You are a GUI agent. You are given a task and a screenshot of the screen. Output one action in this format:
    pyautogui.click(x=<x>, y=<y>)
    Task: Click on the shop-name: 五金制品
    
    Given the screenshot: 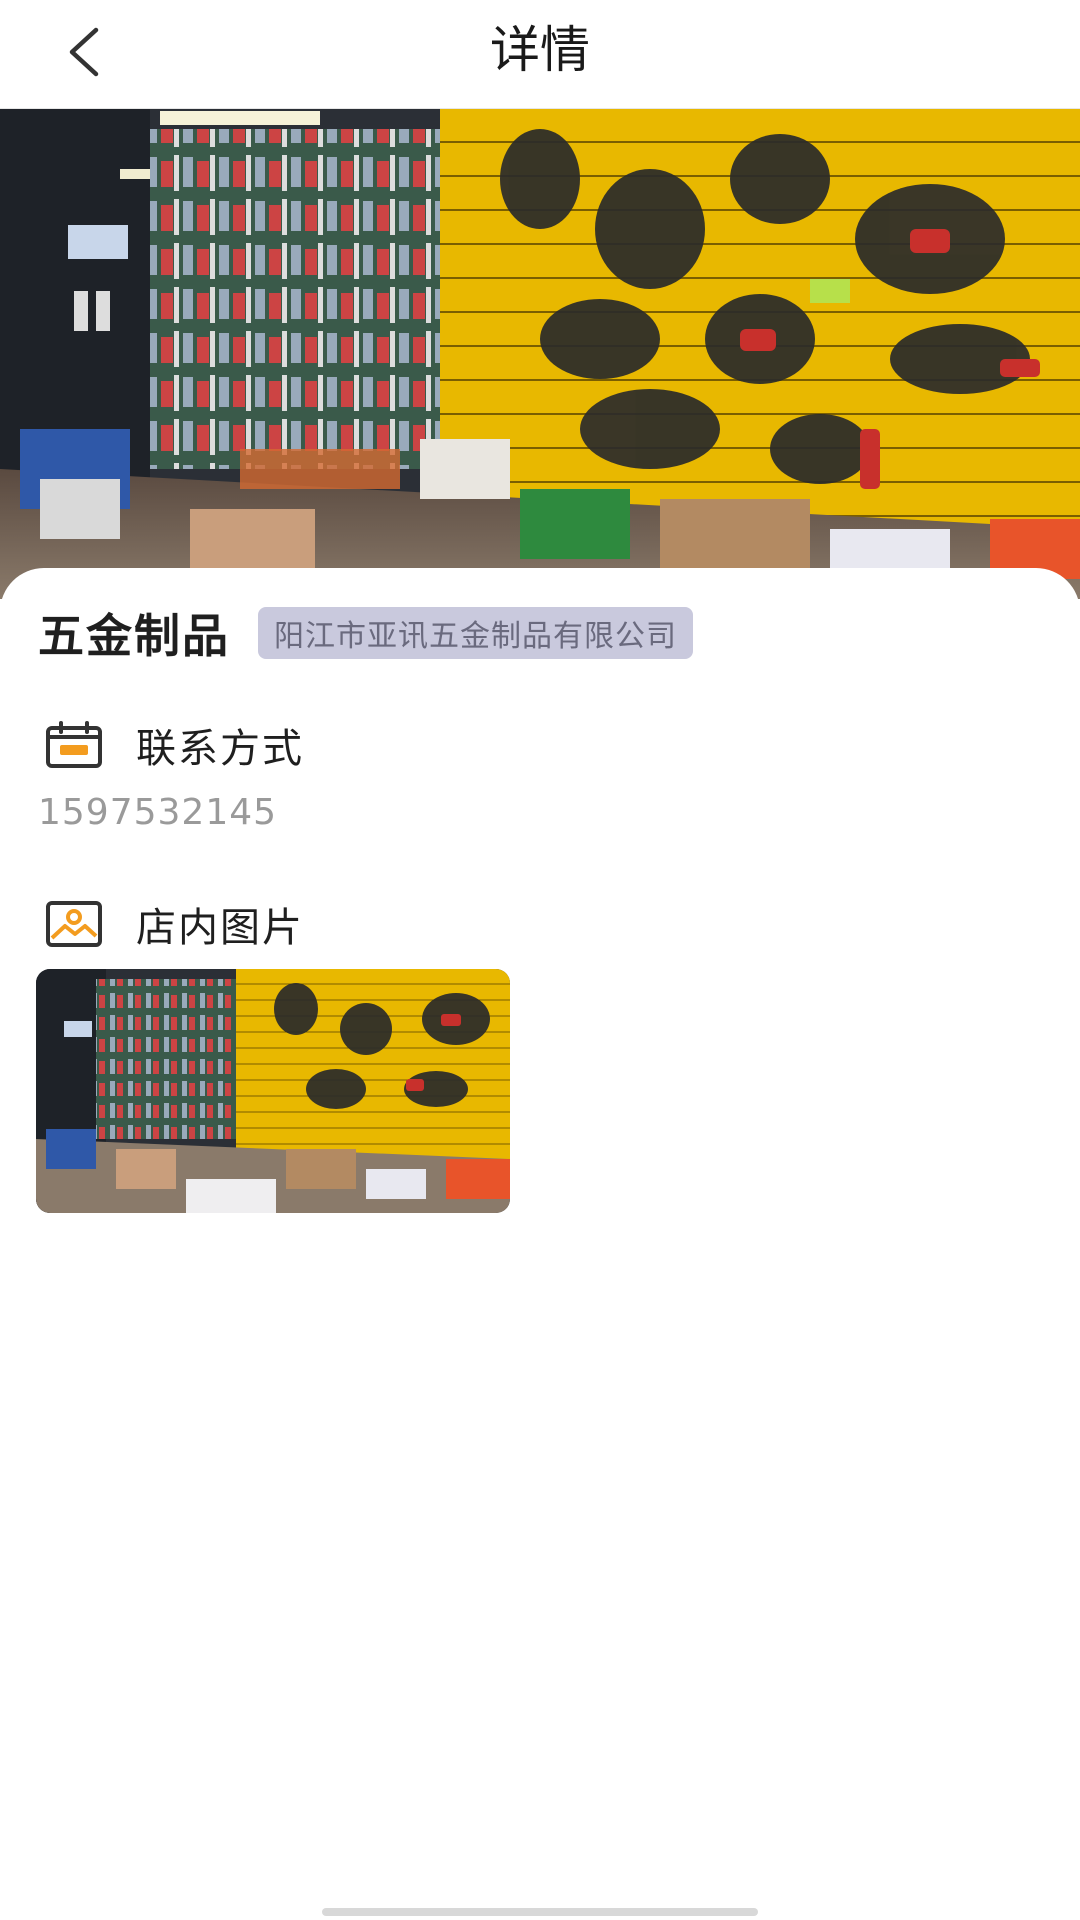 What is the action you would take?
    pyautogui.click(x=134, y=636)
    